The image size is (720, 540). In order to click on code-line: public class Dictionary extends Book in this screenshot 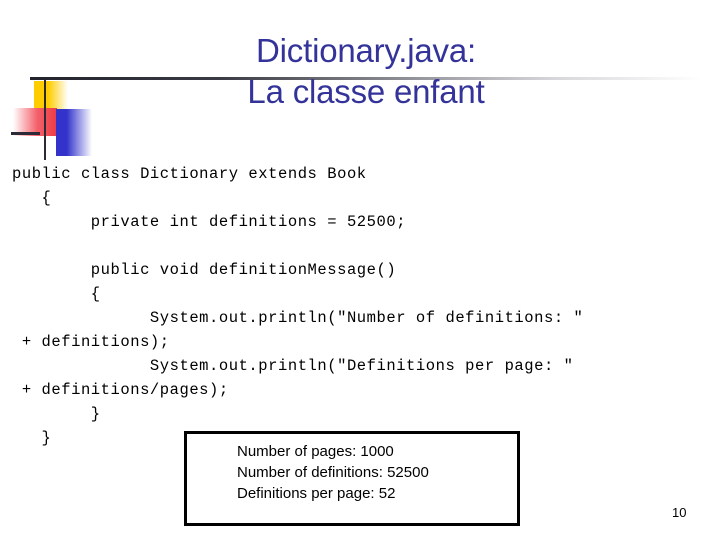, I will do `click(189, 174)`.